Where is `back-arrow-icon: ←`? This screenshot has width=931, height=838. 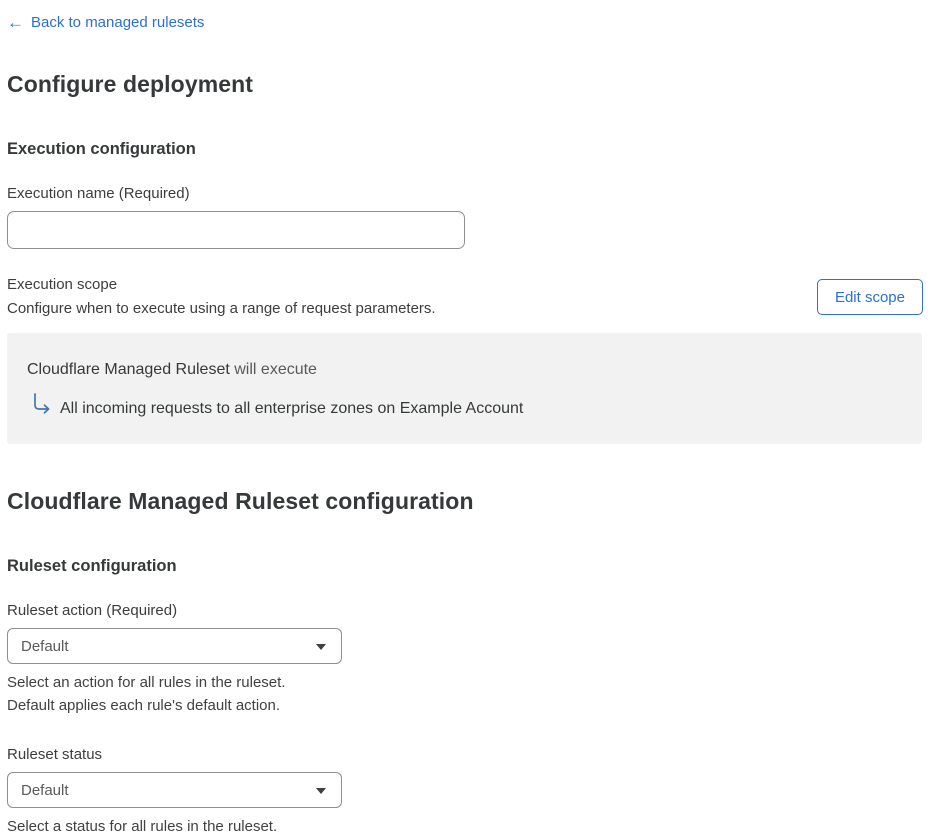
back-arrow-icon: ← is located at coordinates (15, 22).